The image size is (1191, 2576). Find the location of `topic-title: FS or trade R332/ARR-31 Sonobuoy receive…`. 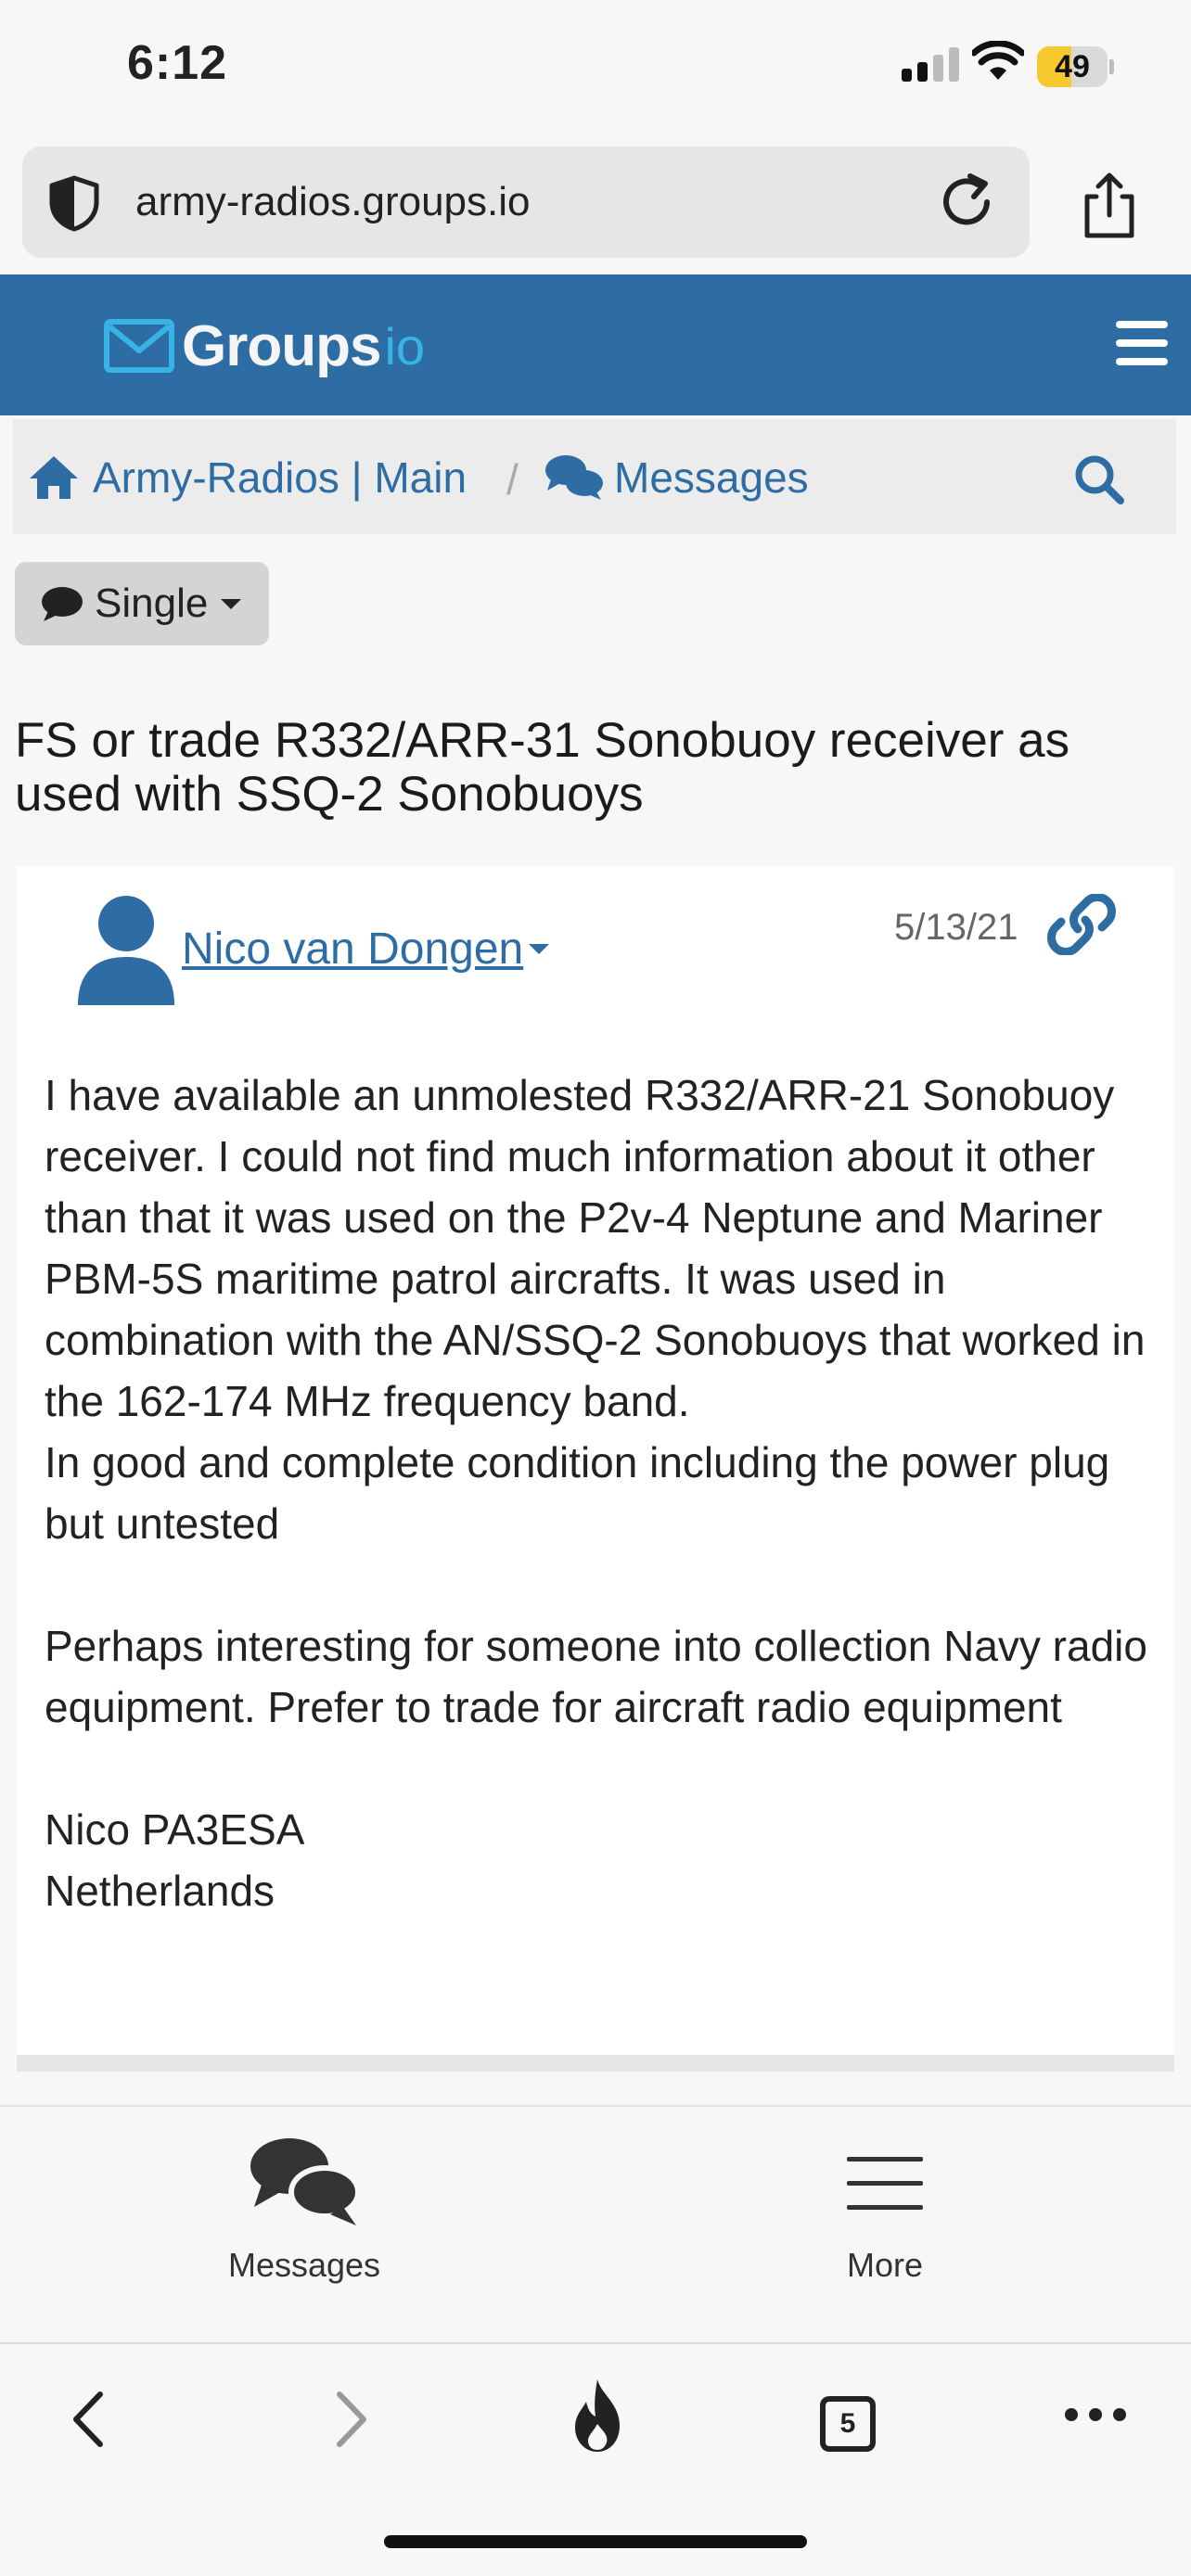

topic-title: FS or trade R332/ARR-31 Sonobuoy receive… is located at coordinates (542, 767).